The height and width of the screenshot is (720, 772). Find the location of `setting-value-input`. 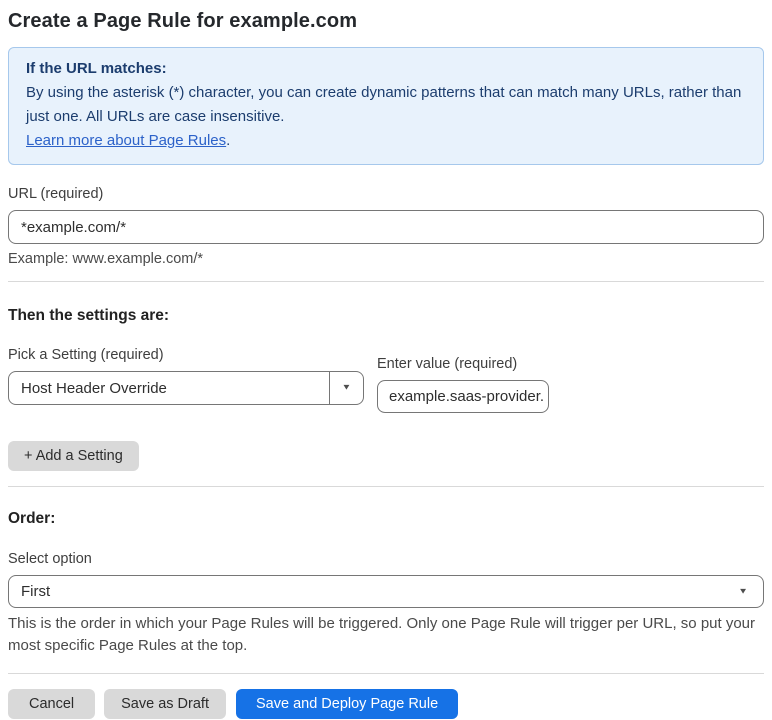

setting-value-input is located at coordinates (463, 396).